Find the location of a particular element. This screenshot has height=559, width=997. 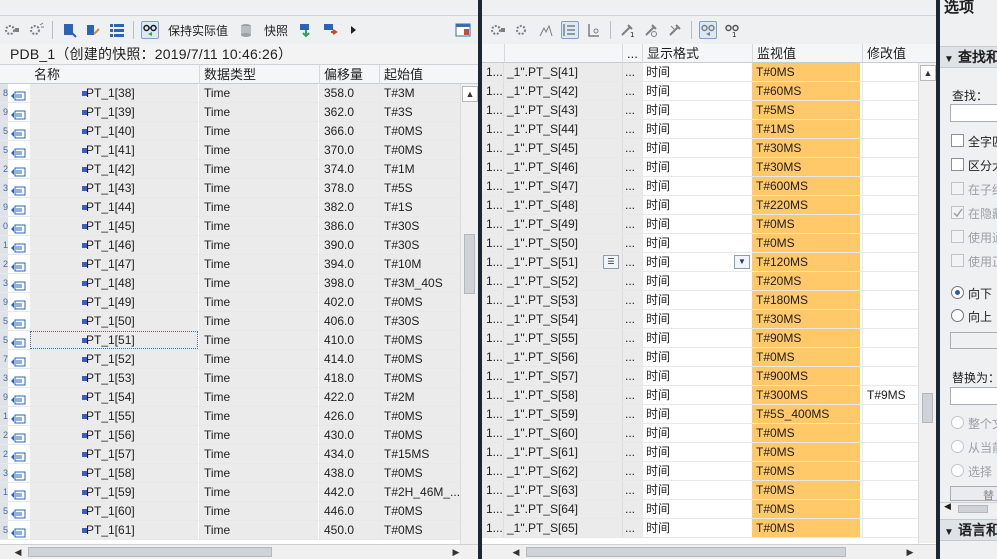

keep-actual-values-button: 保持实际值 is located at coordinates (198, 30).